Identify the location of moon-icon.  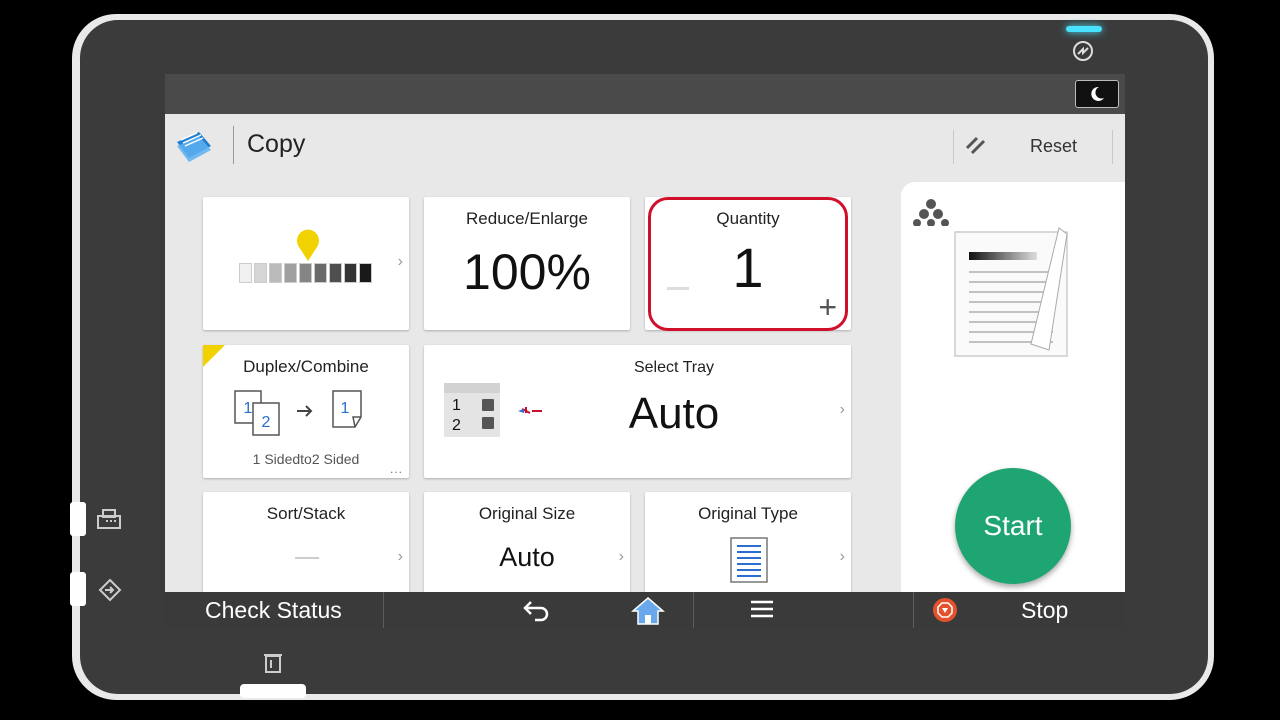
(1097, 93).